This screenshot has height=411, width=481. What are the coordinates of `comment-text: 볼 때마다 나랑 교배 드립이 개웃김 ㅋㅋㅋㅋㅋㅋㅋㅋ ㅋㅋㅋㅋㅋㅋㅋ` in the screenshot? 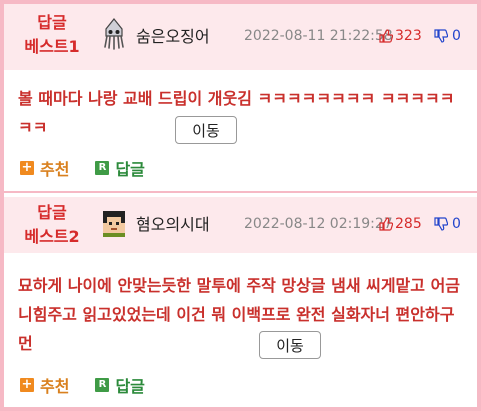 It's located at (236, 113).